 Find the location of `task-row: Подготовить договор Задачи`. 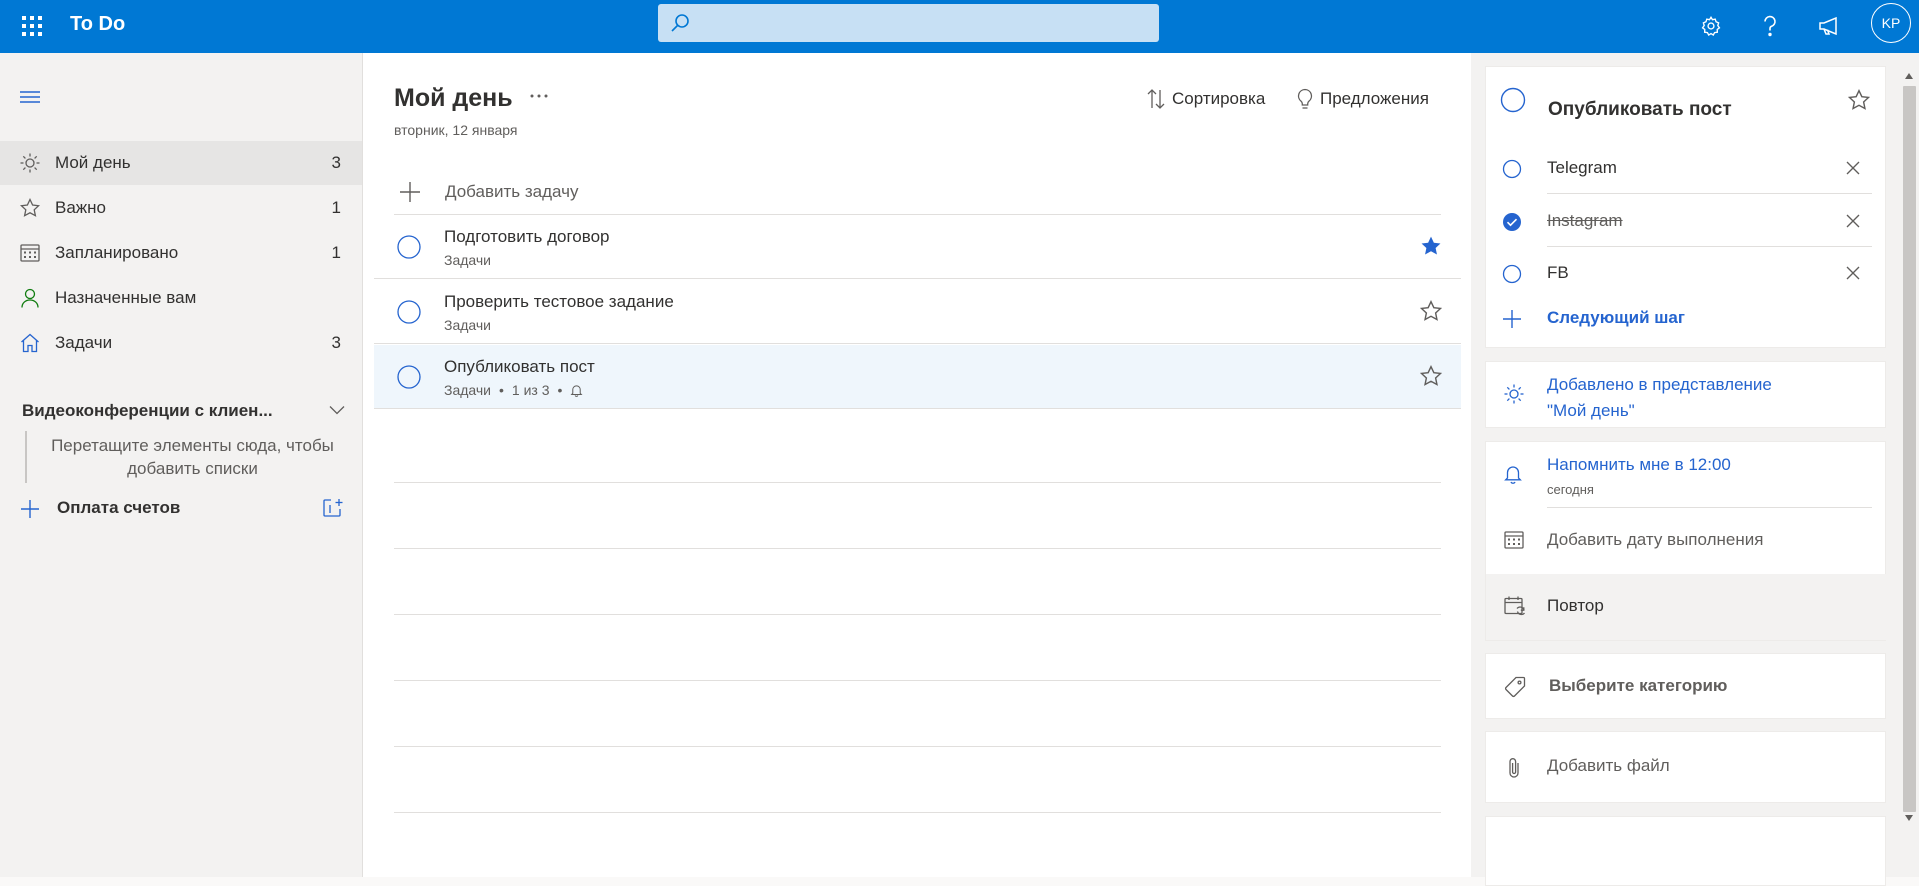

task-row: Подготовить договор Задачи is located at coordinates (917, 247).